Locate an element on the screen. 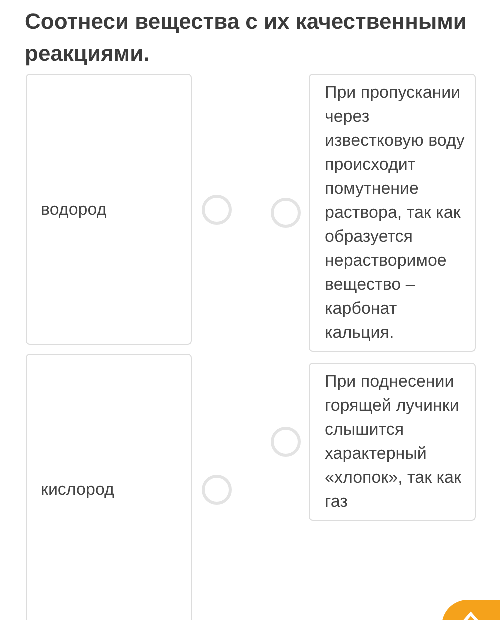  scroll-up-button is located at coordinates (471, 610).